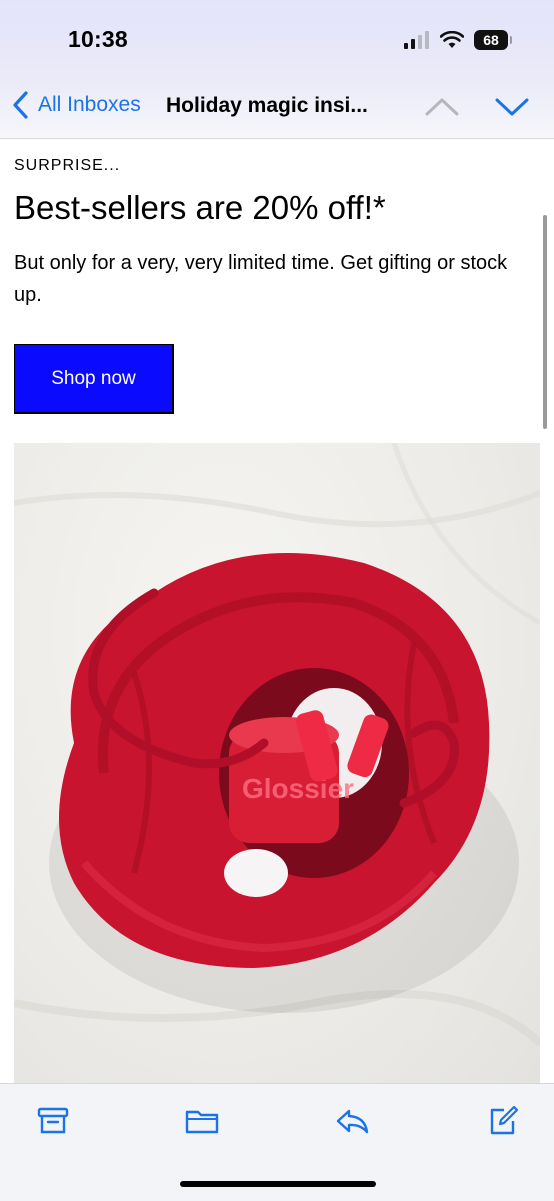 This screenshot has height=1201, width=554. Describe the element at coordinates (298, 788) in the screenshot. I see `jar-logo-text: Glossier` at that location.